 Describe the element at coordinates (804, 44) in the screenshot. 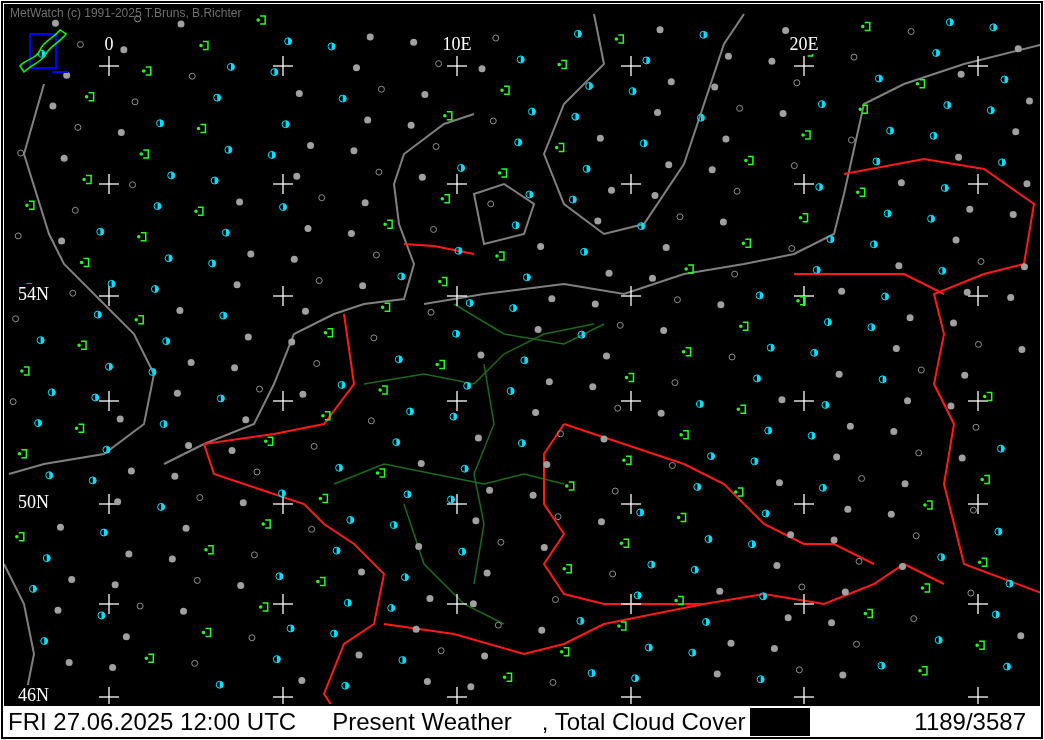

I see `longitude-label: 20E` at that location.